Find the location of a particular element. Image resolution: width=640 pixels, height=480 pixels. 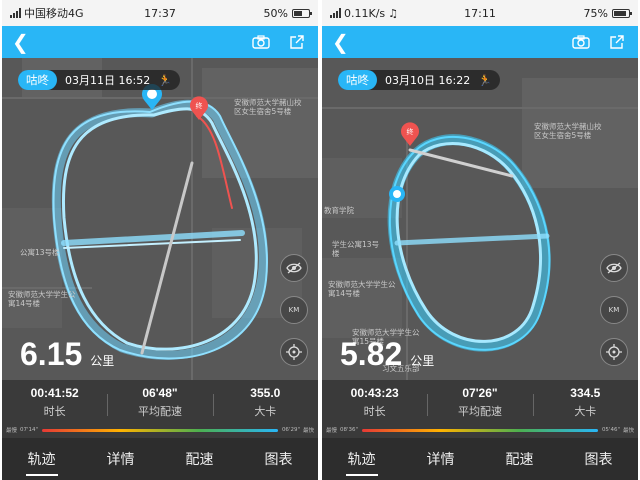

distance-readout: 6.15 公里 is located at coordinates (67, 354).